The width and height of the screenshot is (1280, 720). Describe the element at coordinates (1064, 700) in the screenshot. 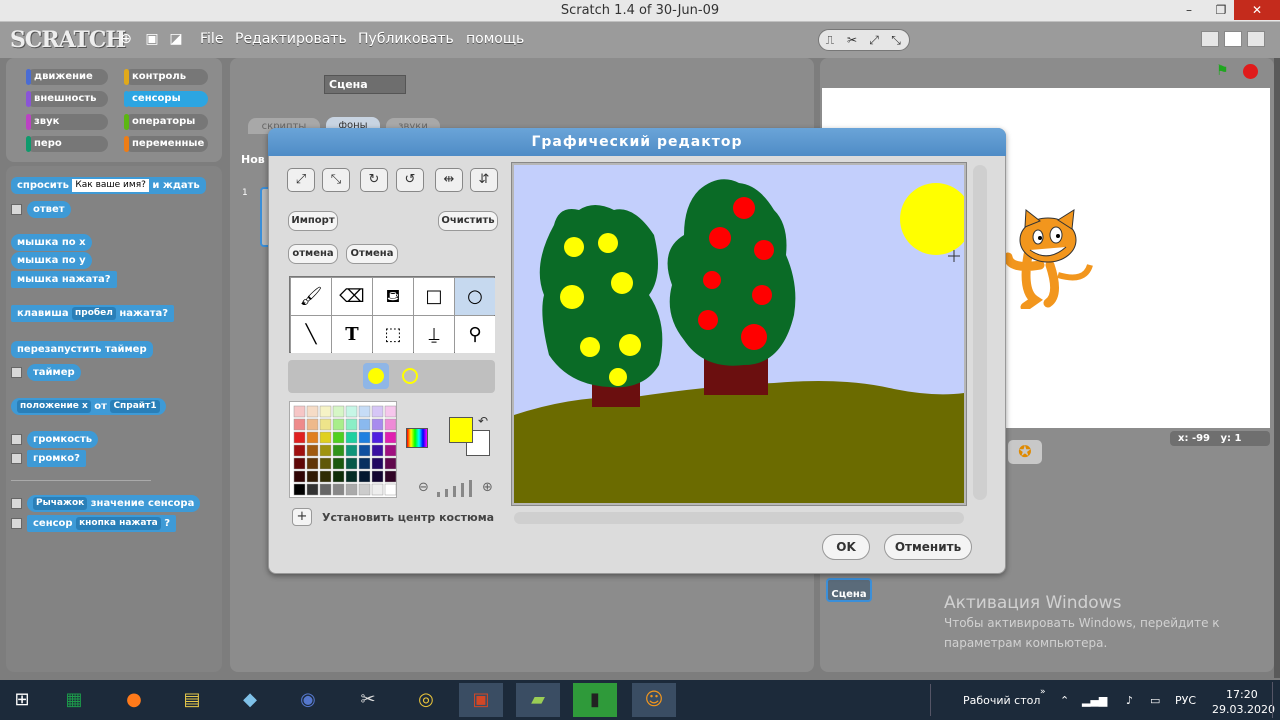

I see `tray-up-icon: ⌃` at that location.